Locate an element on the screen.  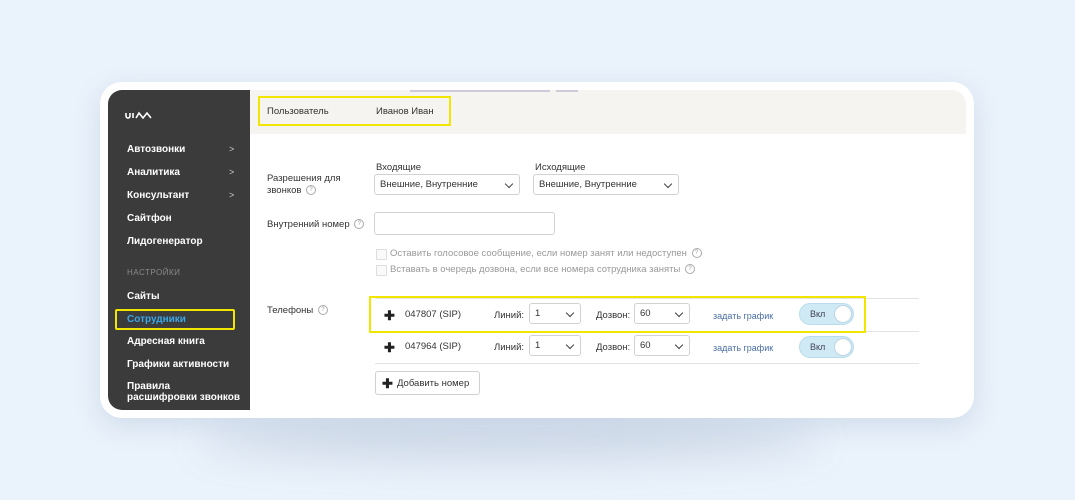
sidebar-item-employees: Сотрудники is located at coordinates (156, 319).